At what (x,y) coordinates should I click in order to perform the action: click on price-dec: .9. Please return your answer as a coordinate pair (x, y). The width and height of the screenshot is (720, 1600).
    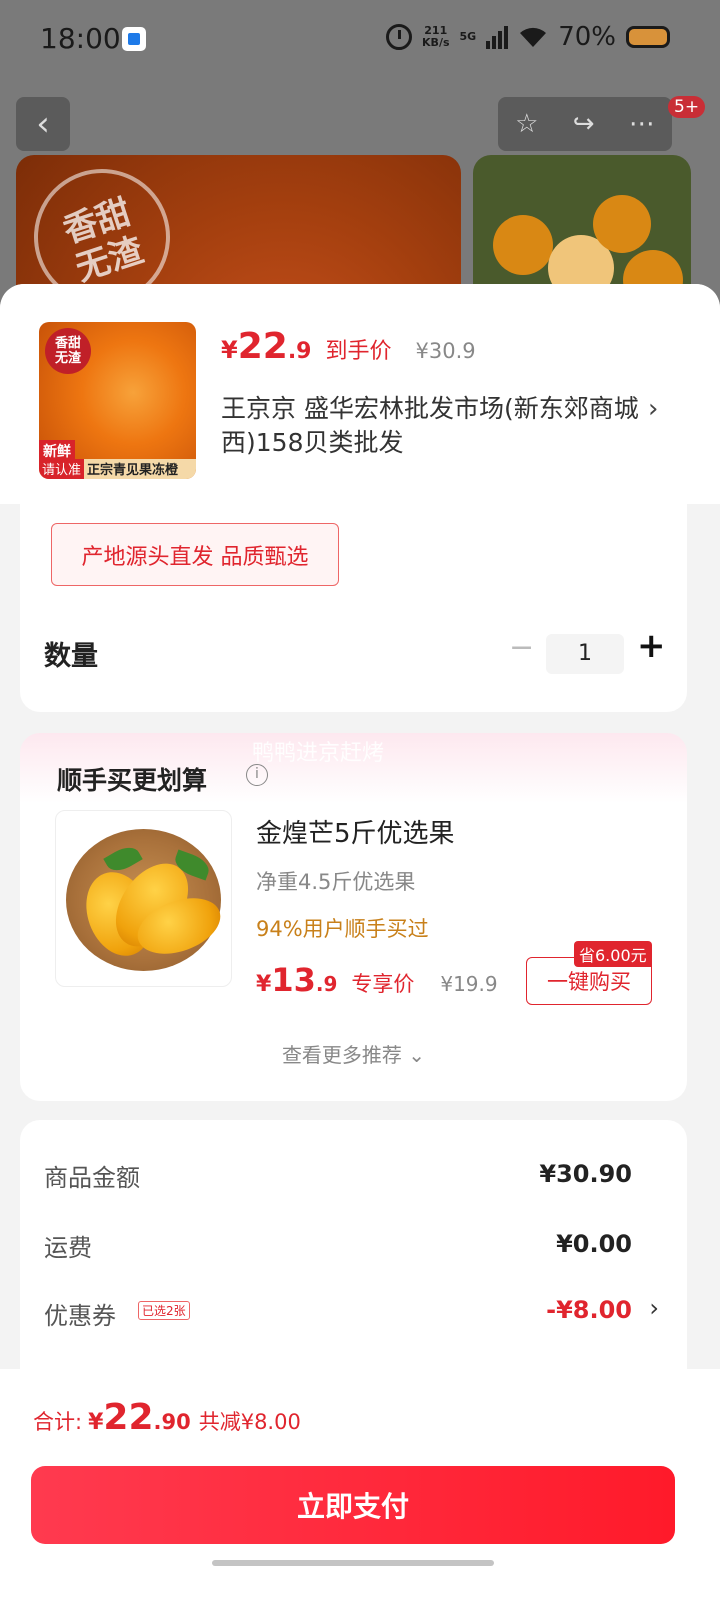
    Looking at the image, I should click on (299, 351).